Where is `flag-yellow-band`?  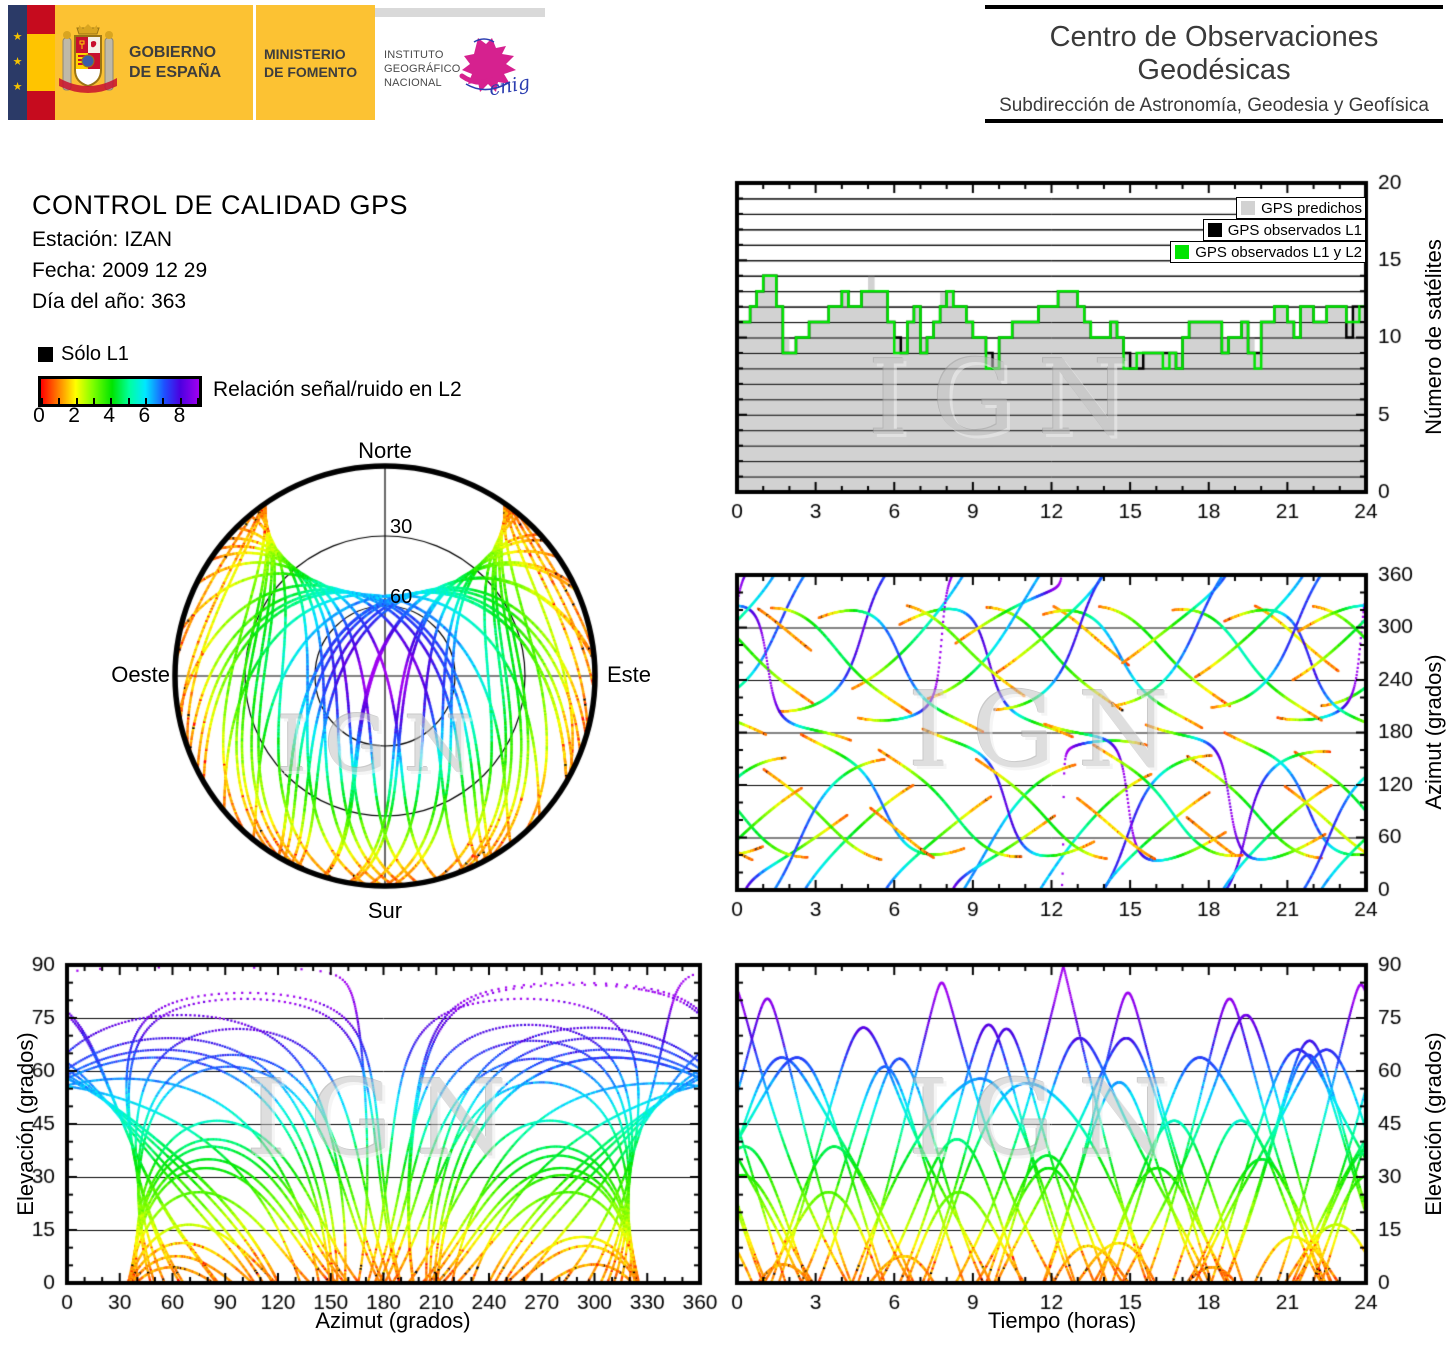
flag-yellow-band is located at coordinates (41, 62).